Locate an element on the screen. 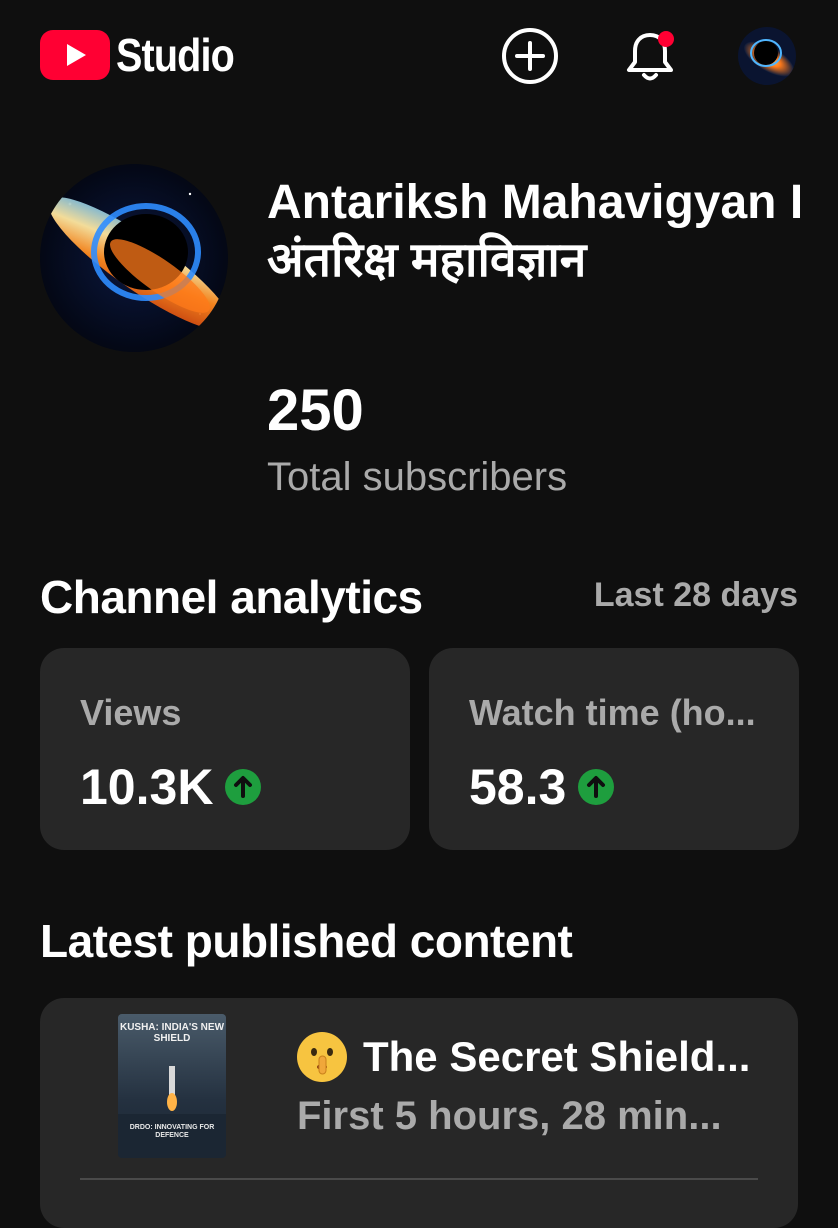  divider is located at coordinates (419, 1179).